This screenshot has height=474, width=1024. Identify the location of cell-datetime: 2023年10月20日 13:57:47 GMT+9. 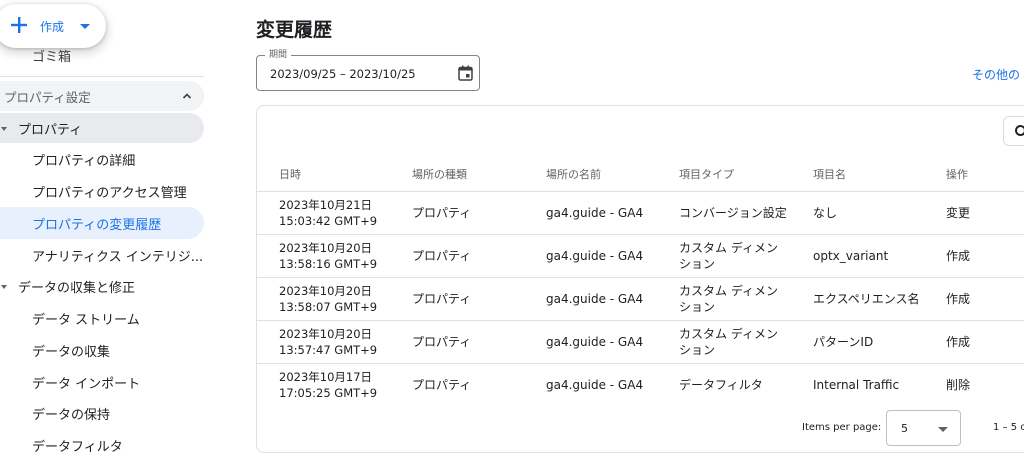
(328, 342).